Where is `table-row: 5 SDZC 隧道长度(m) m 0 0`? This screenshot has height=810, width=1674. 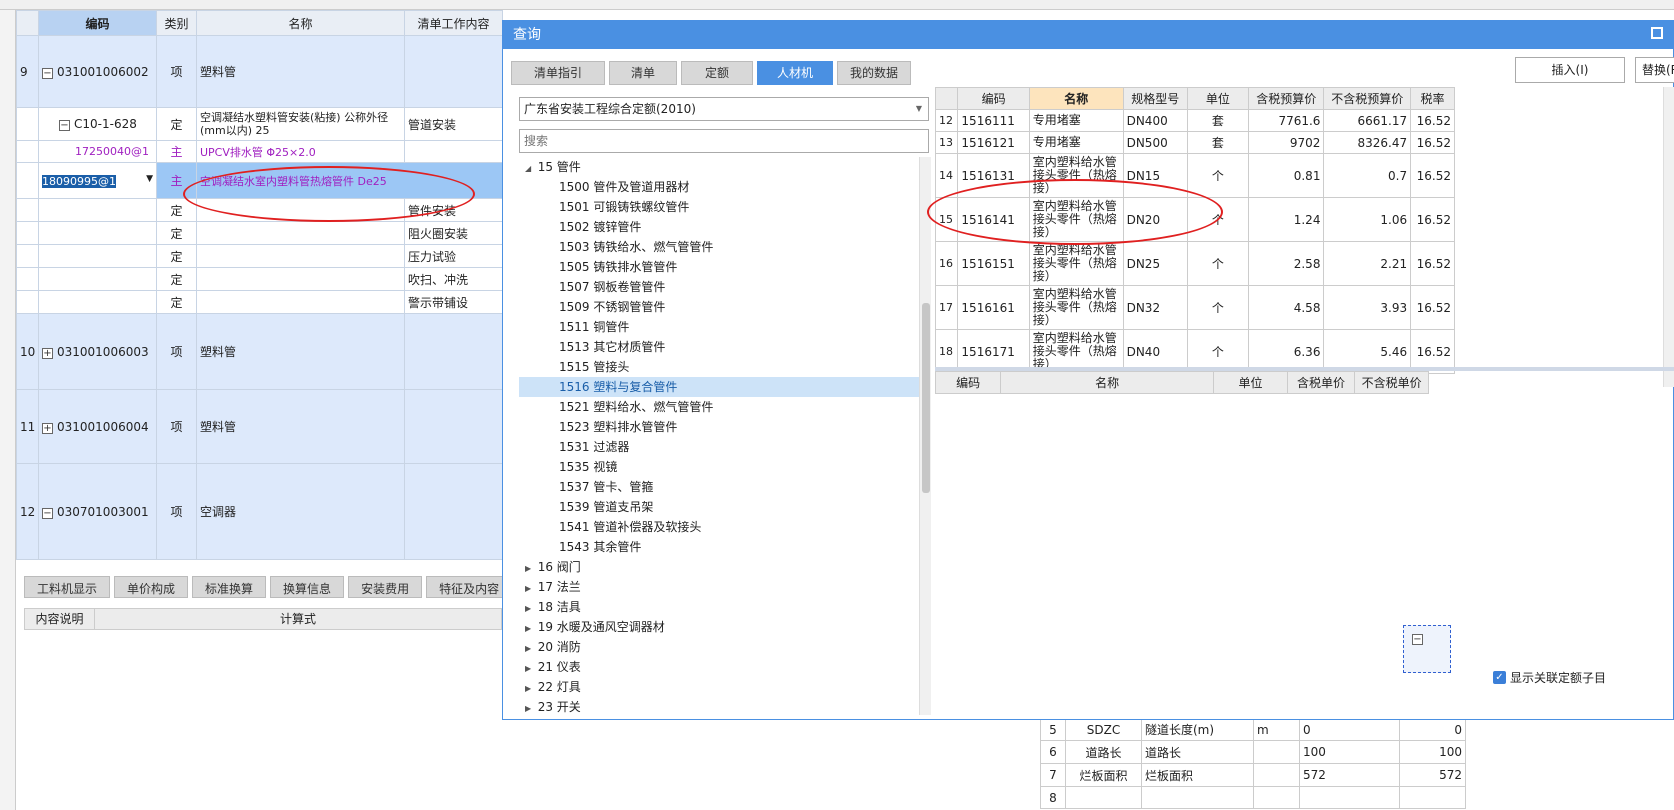
table-row: 5 SDZC 隧道长度(m) m 0 0 is located at coordinates (1253, 729).